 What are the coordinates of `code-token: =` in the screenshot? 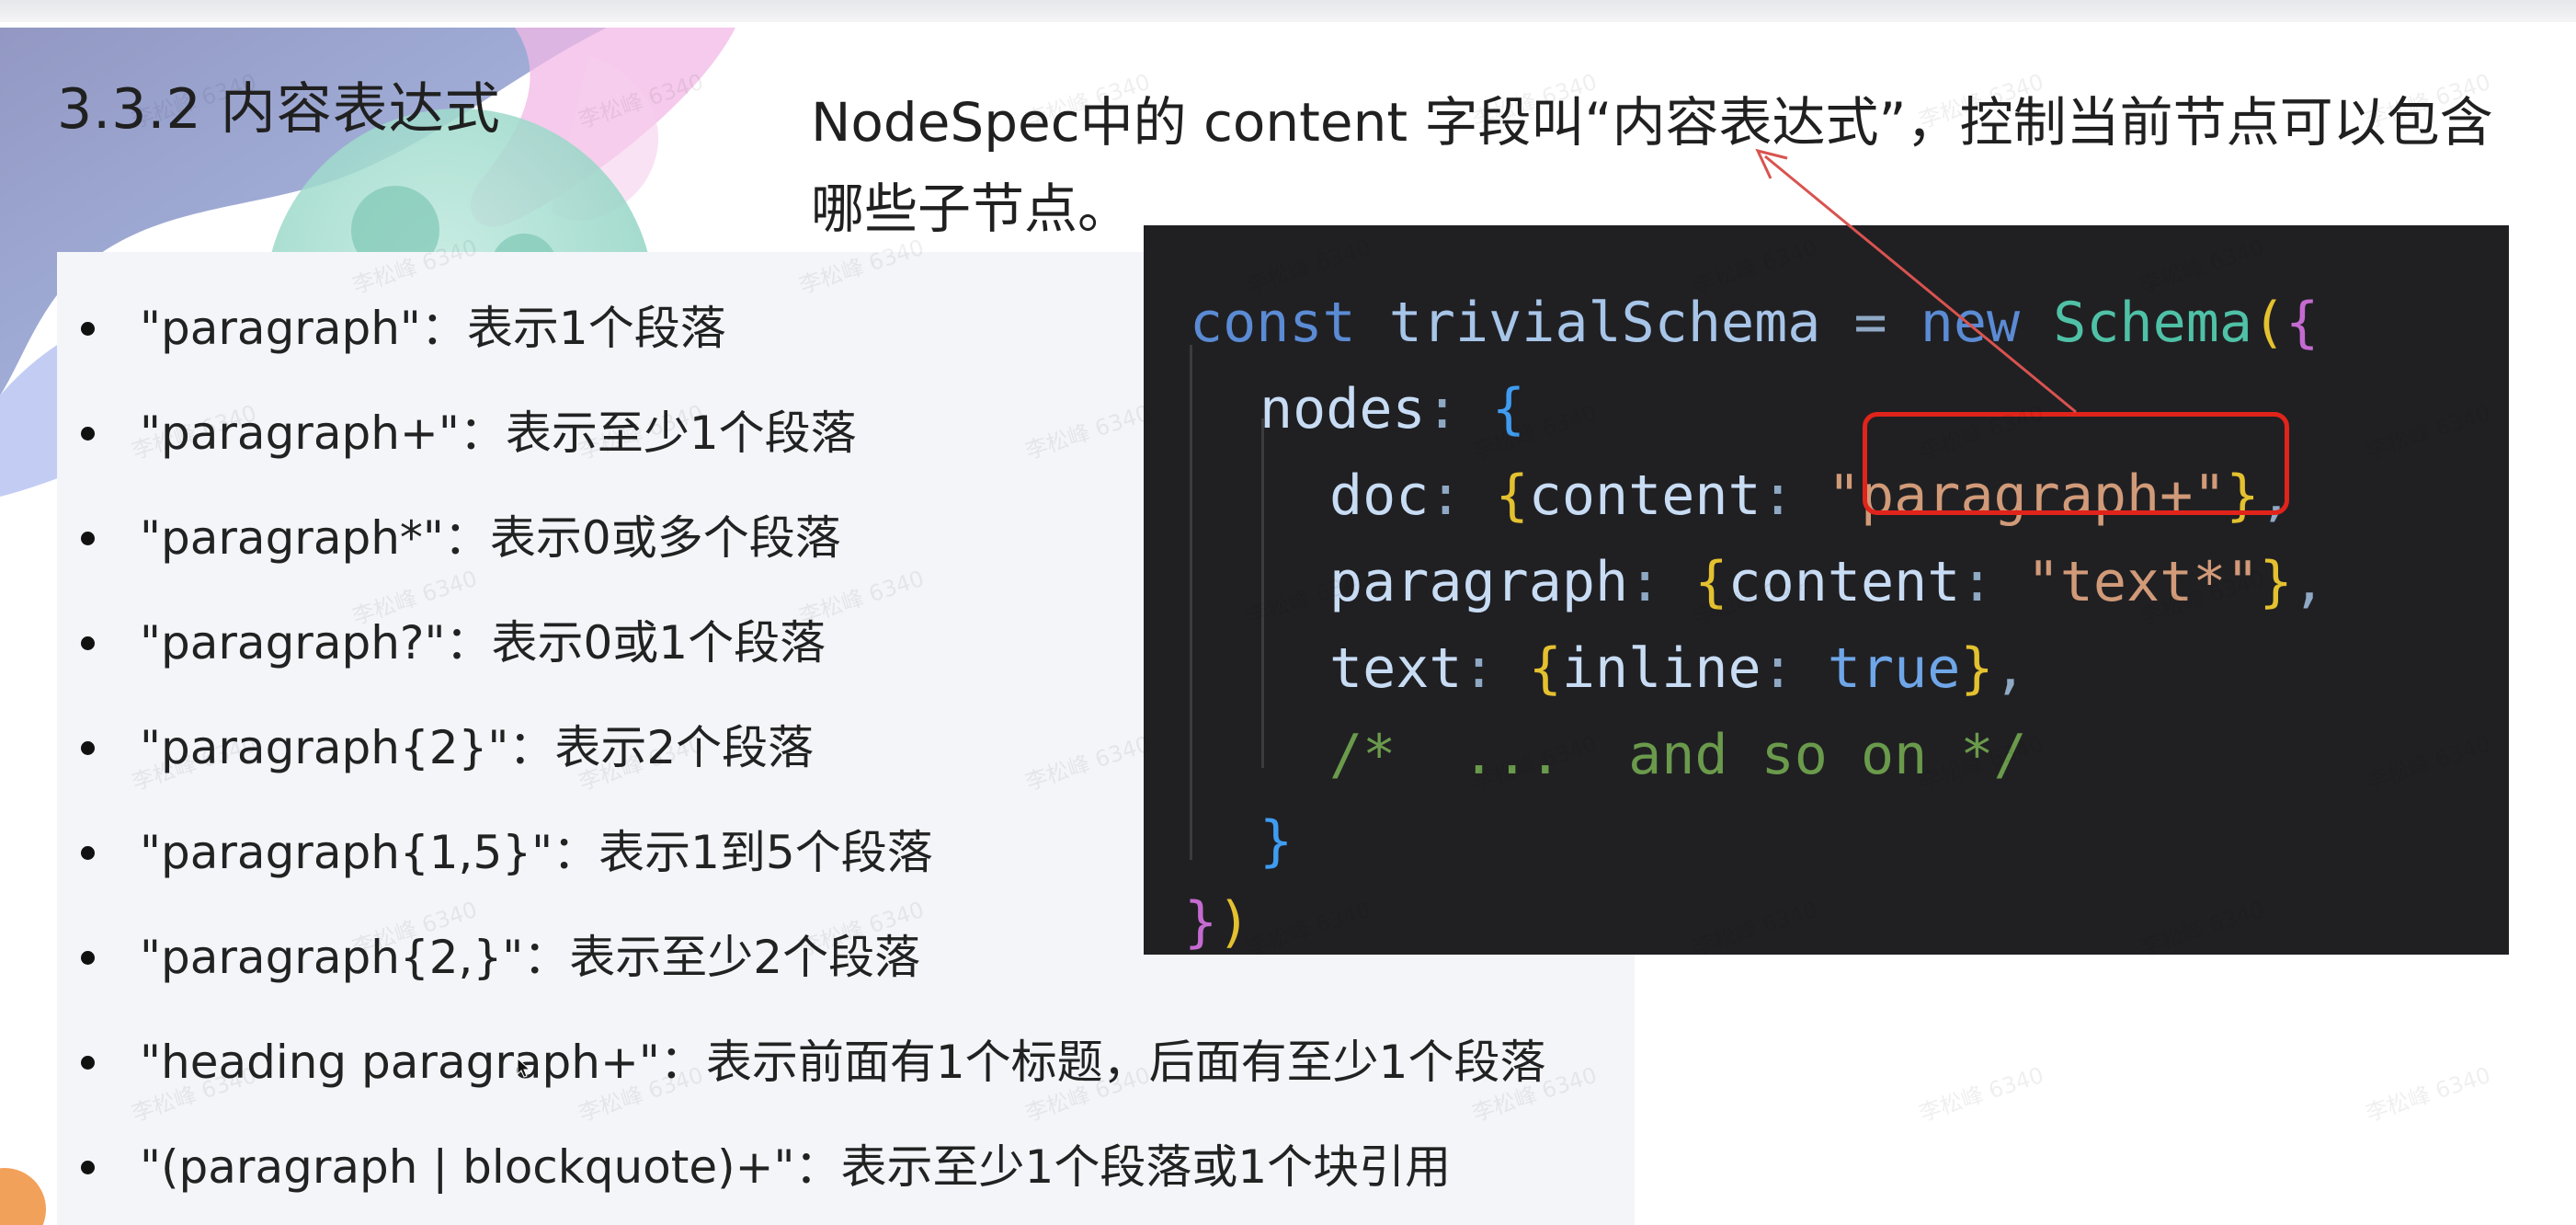 It's located at (1870, 323).